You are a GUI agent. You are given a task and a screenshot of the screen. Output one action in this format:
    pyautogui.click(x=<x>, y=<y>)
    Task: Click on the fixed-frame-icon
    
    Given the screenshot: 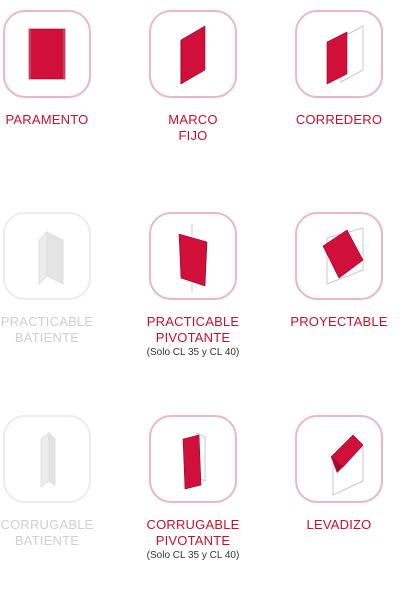 What is the action you would take?
    pyautogui.click(x=193, y=55)
    